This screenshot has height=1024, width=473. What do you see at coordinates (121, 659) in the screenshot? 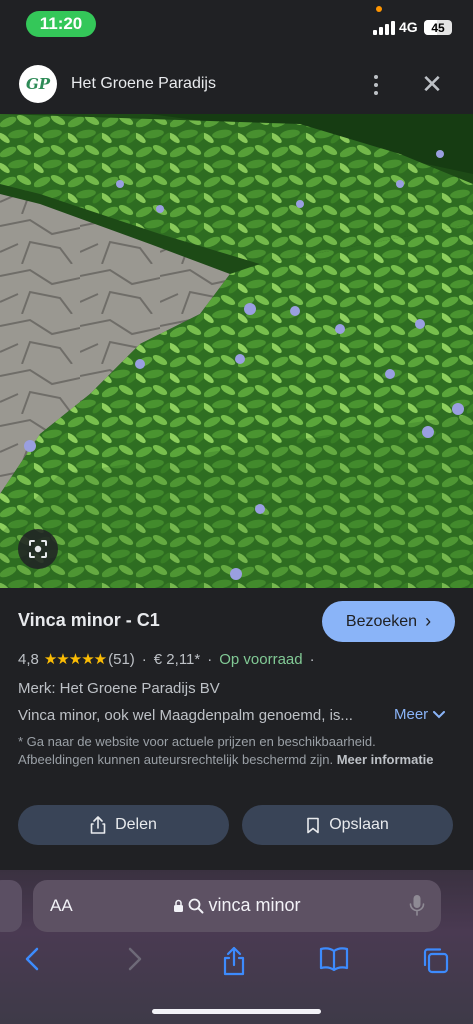
I see `review-count: (51)` at bounding box center [121, 659].